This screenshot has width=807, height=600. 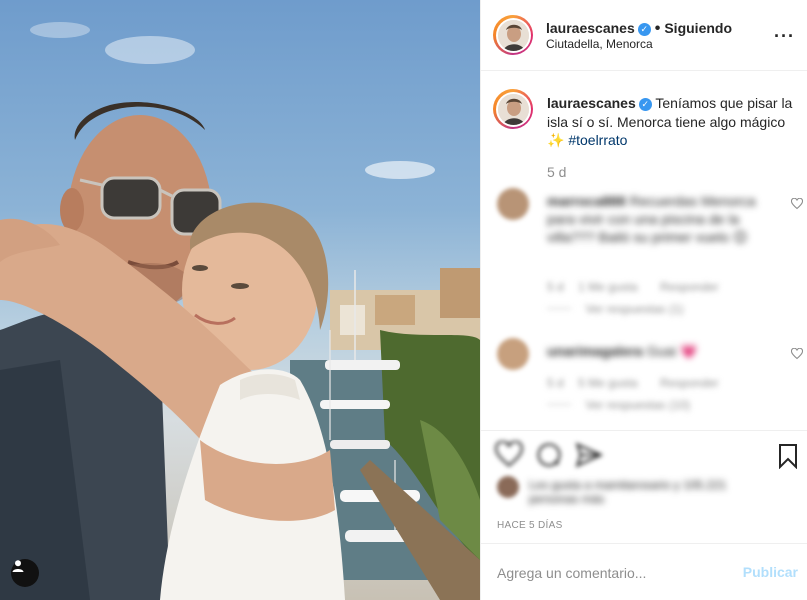 I want to click on user-icon, so click(x=18, y=566).